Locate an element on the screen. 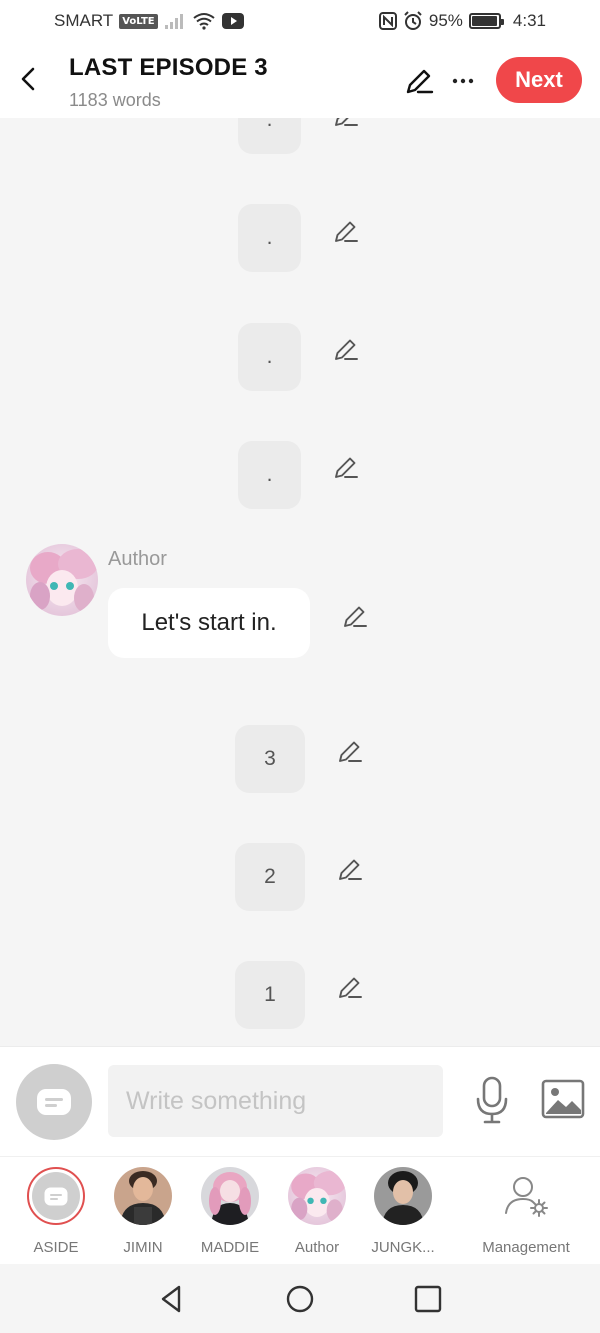 The image size is (600, 1333). character-name: MADDIE is located at coordinates (230, 1247).